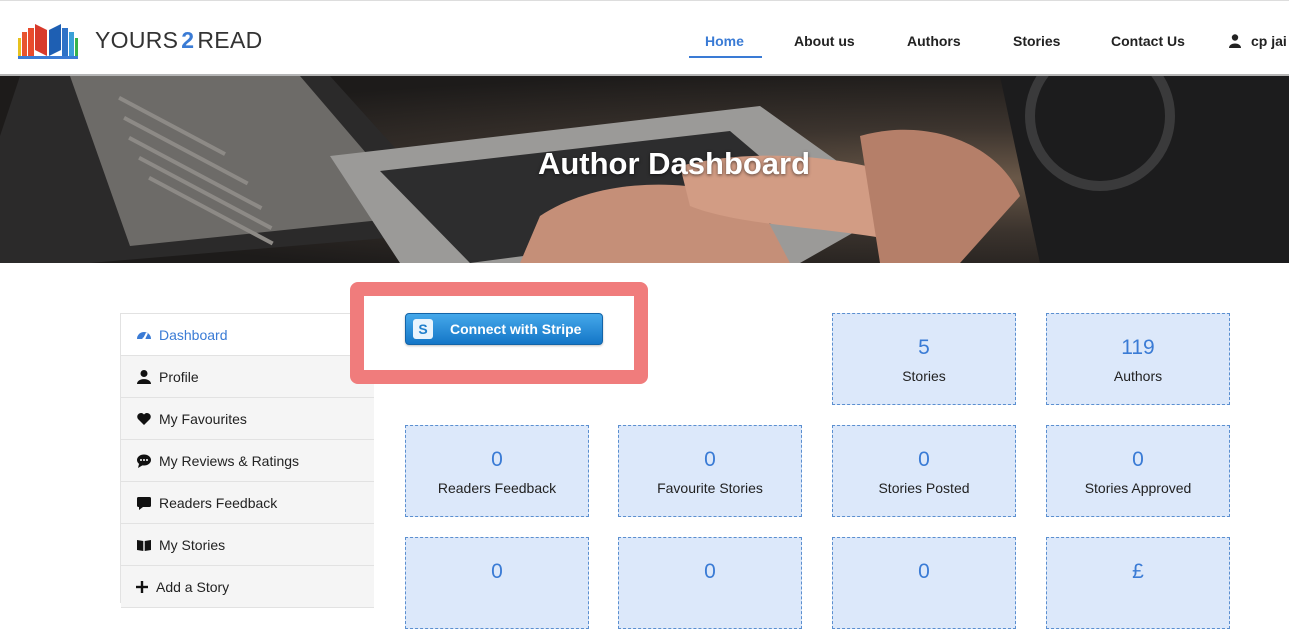 Image resolution: width=1289 pixels, height=629 pixels. What do you see at coordinates (179, 377) in the screenshot?
I see `sidebar-item-label: Profile` at bounding box center [179, 377].